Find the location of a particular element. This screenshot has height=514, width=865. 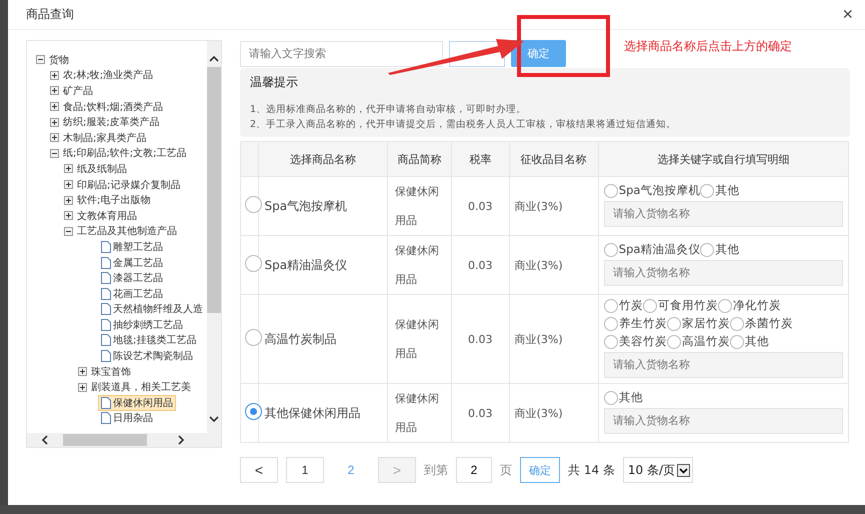

table-cell: Spa气泡按摩机 is located at coordinates (323, 206).